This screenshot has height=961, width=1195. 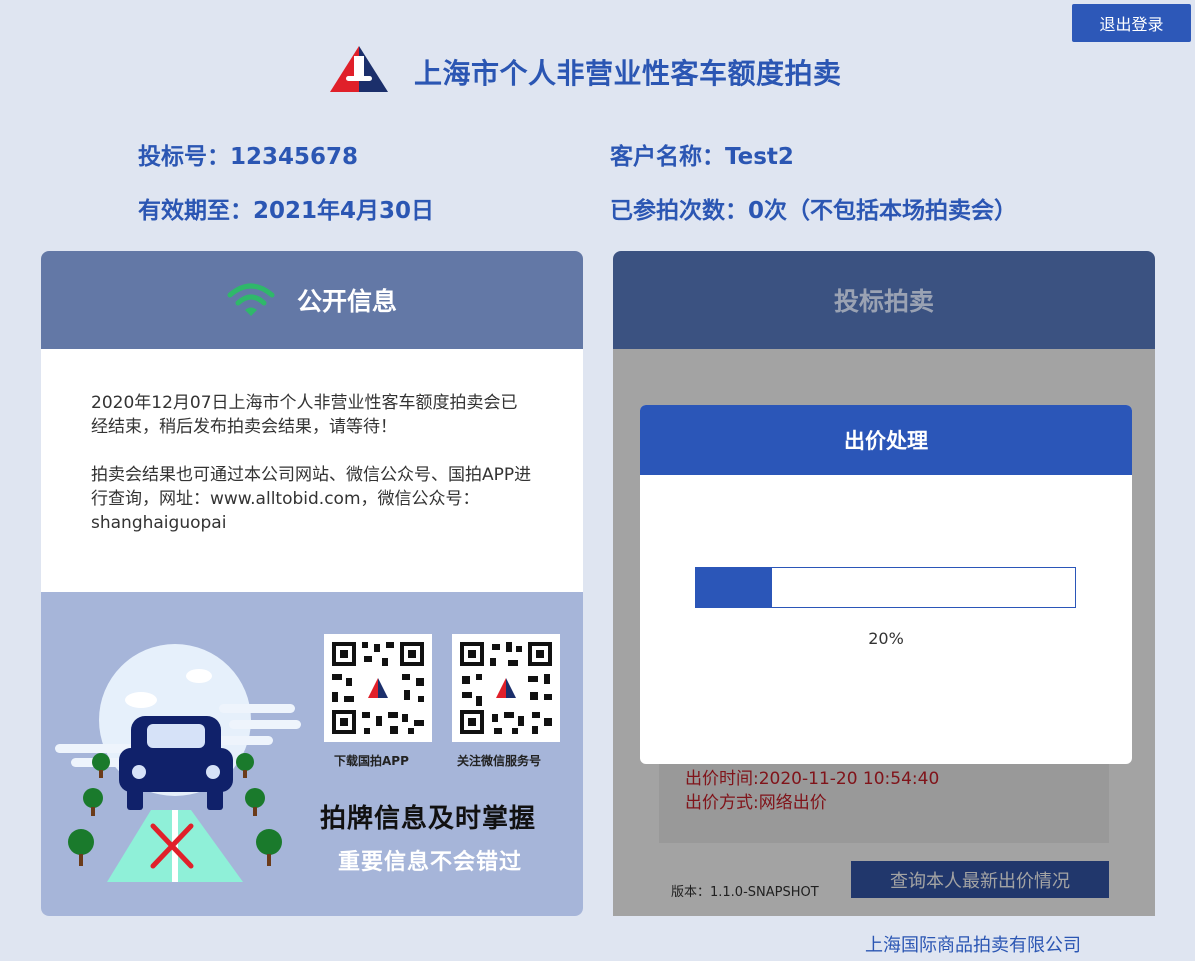 I want to click on wechat-qr-code, so click(x=506, y=688).